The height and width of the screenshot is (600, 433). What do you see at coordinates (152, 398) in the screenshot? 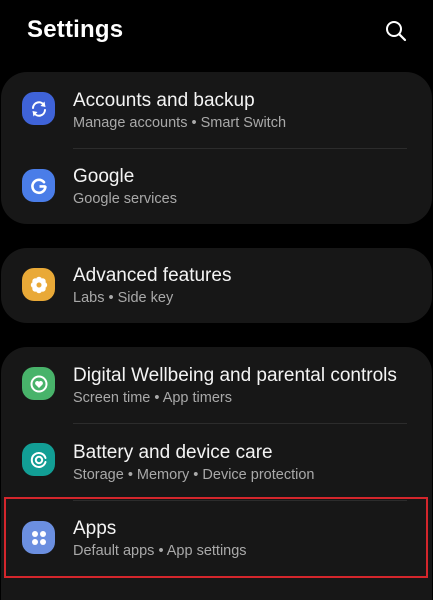
I see `row-subtitle: Screen time • App timers` at bounding box center [152, 398].